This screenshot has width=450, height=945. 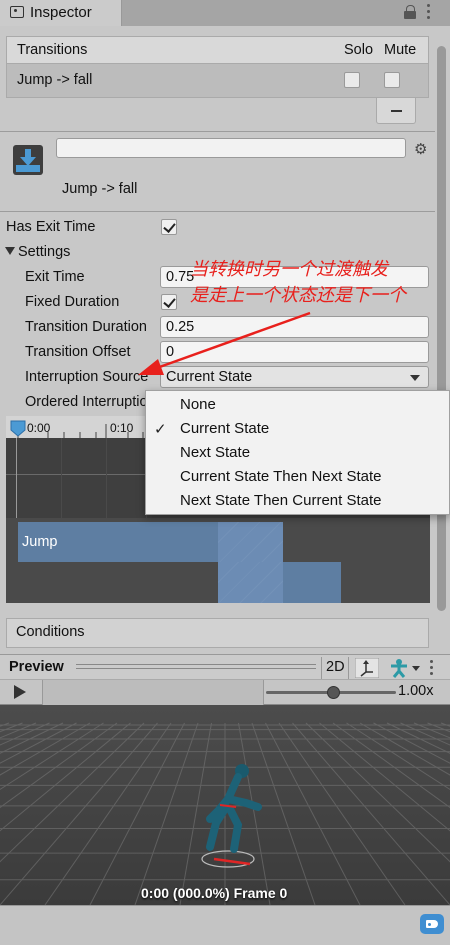 What do you see at coordinates (160, 429) in the screenshot?
I see `checkmark-icon: ✓` at bounding box center [160, 429].